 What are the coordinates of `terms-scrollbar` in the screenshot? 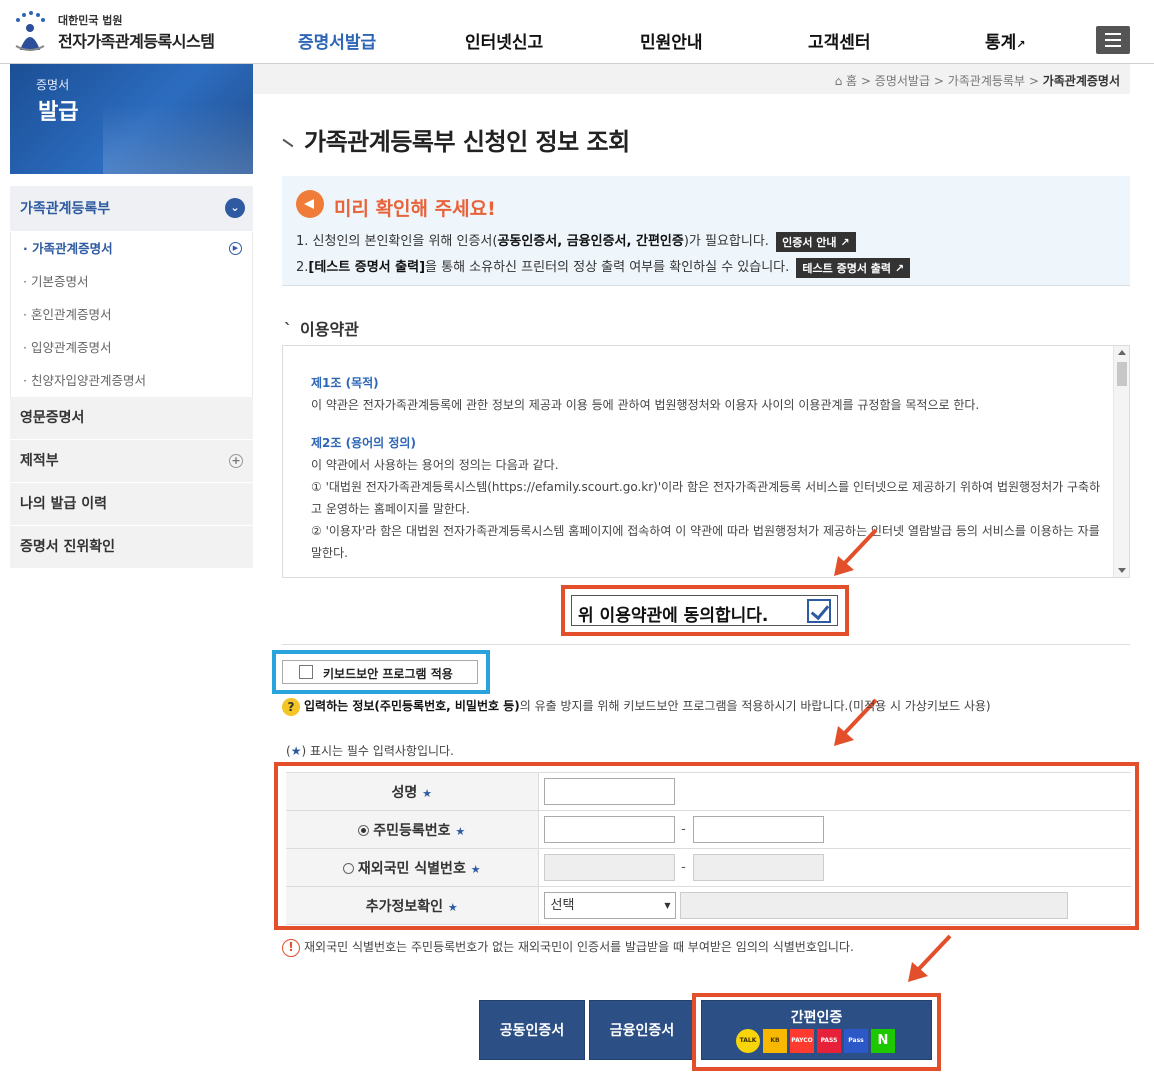 It's located at (1121, 461).